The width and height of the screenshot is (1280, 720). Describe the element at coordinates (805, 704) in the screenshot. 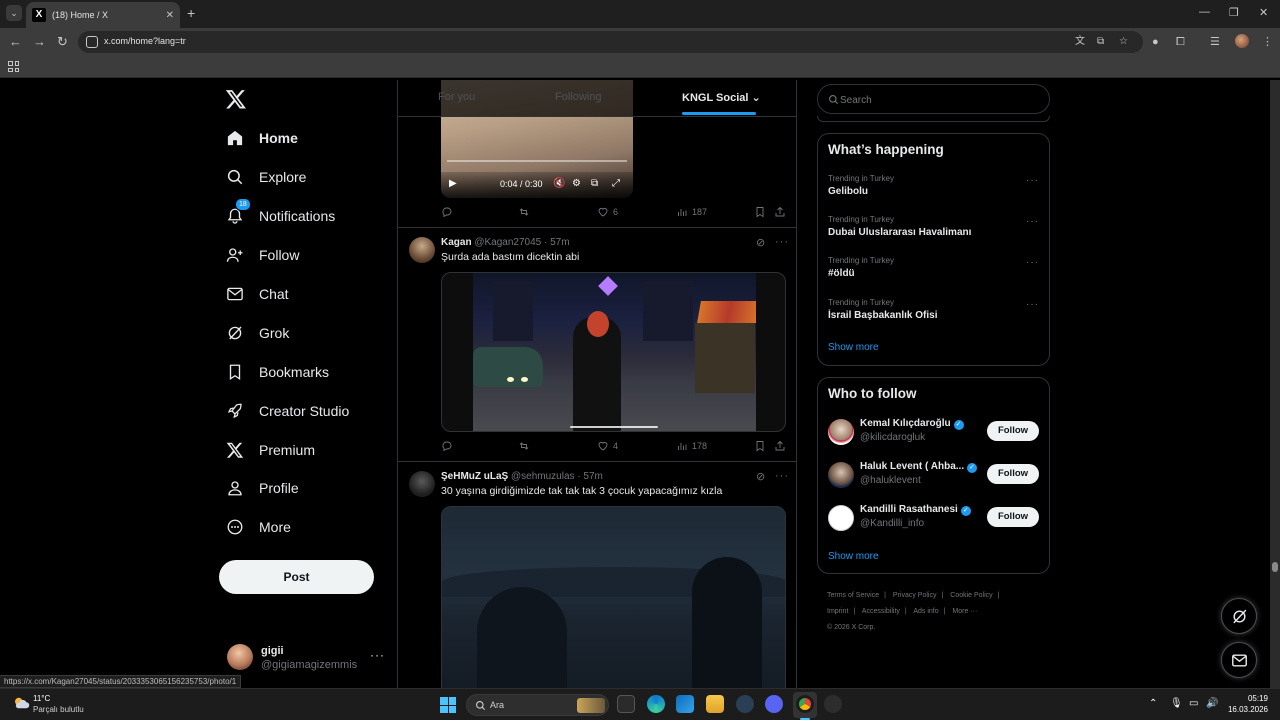

I see `chrome-icon` at that location.